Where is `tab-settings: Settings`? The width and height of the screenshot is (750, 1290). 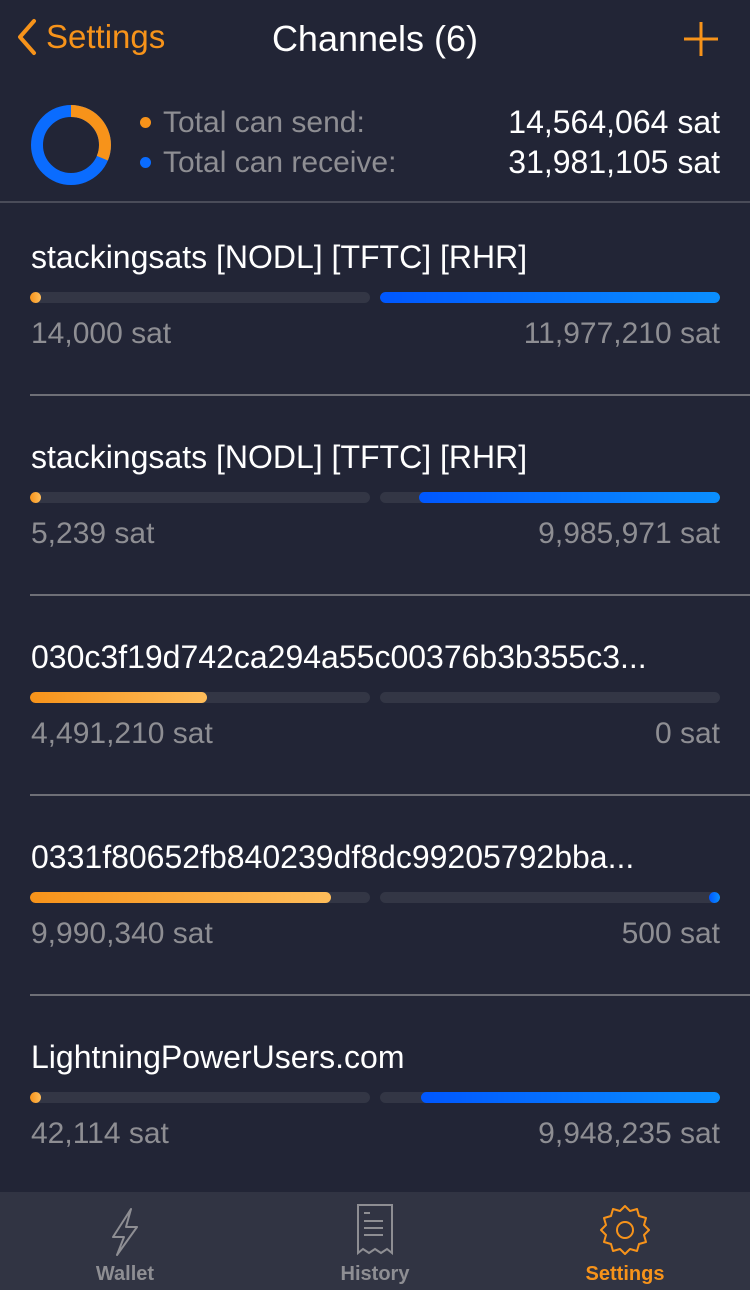 tab-settings: Settings is located at coordinates (625, 1241).